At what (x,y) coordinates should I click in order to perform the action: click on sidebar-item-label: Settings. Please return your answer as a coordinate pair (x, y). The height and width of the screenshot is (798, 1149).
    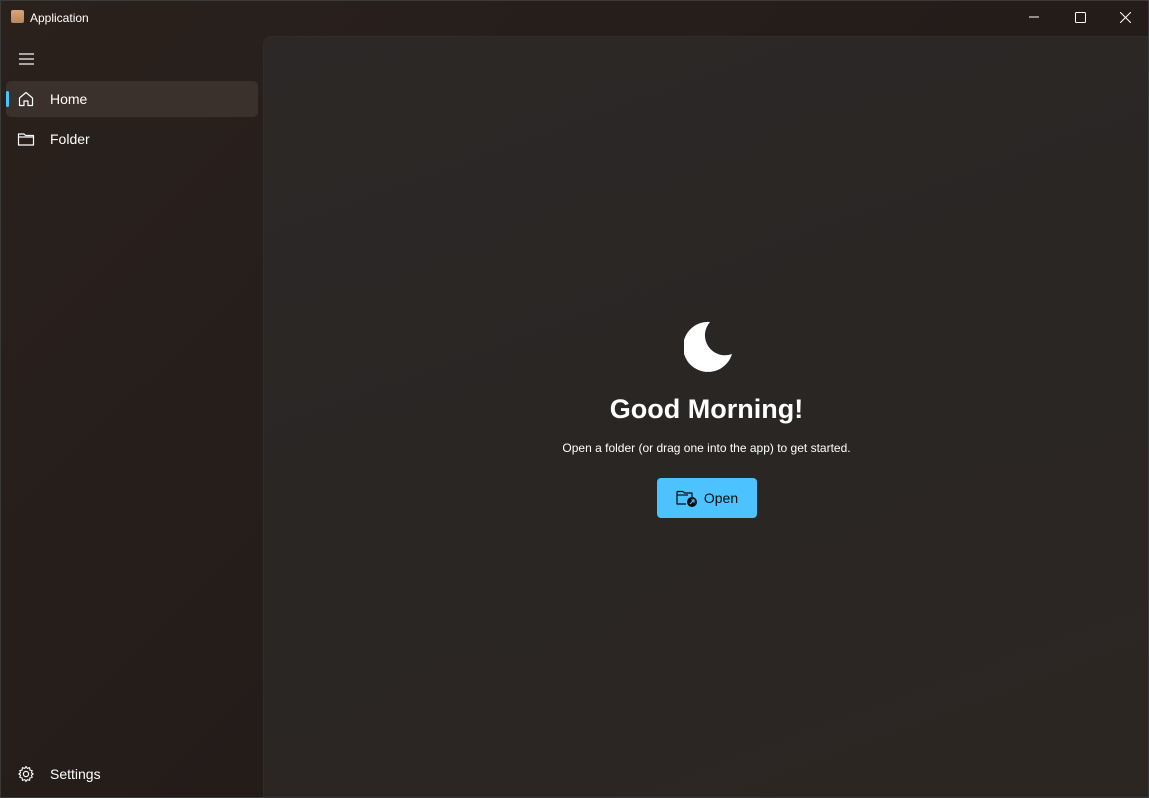
    Looking at the image, I should click on (75, 774).